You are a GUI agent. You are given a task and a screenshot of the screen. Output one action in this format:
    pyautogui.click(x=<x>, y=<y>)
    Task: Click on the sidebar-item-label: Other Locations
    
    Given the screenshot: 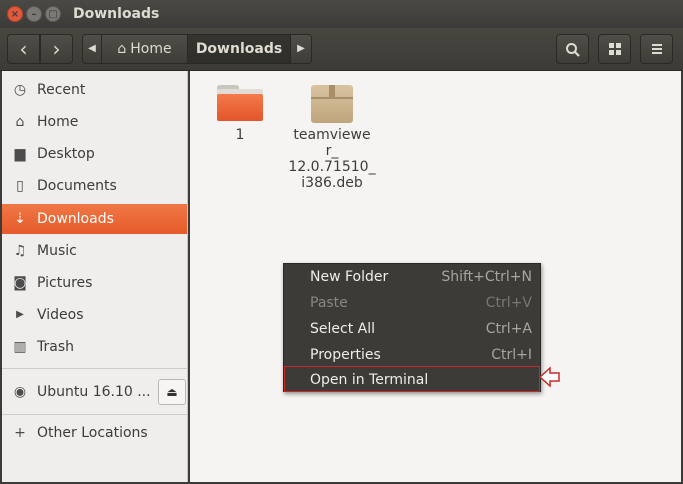 What is the action you would take?
    pyautogui.click(x=92, y=433)
    